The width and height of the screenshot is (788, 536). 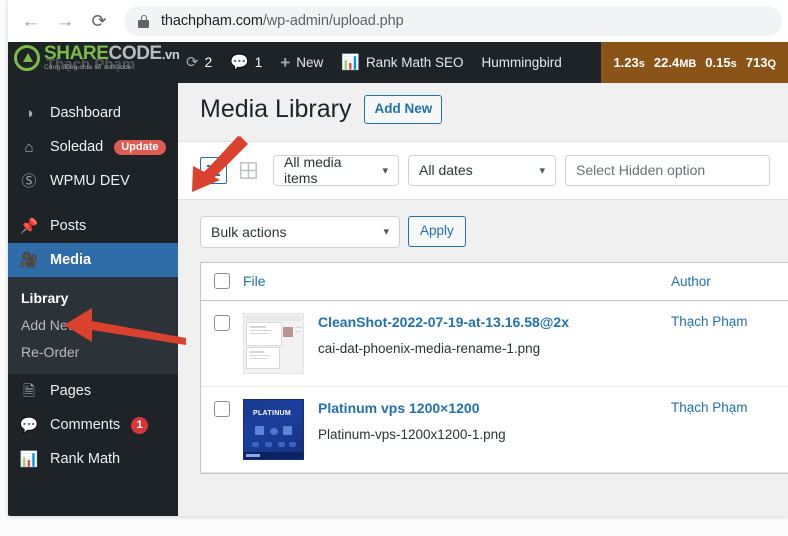 What do you see at coordinates (29, 391) in the screenshot?
I see `pages-icon: 🗎` at bounding box center [29, 391].